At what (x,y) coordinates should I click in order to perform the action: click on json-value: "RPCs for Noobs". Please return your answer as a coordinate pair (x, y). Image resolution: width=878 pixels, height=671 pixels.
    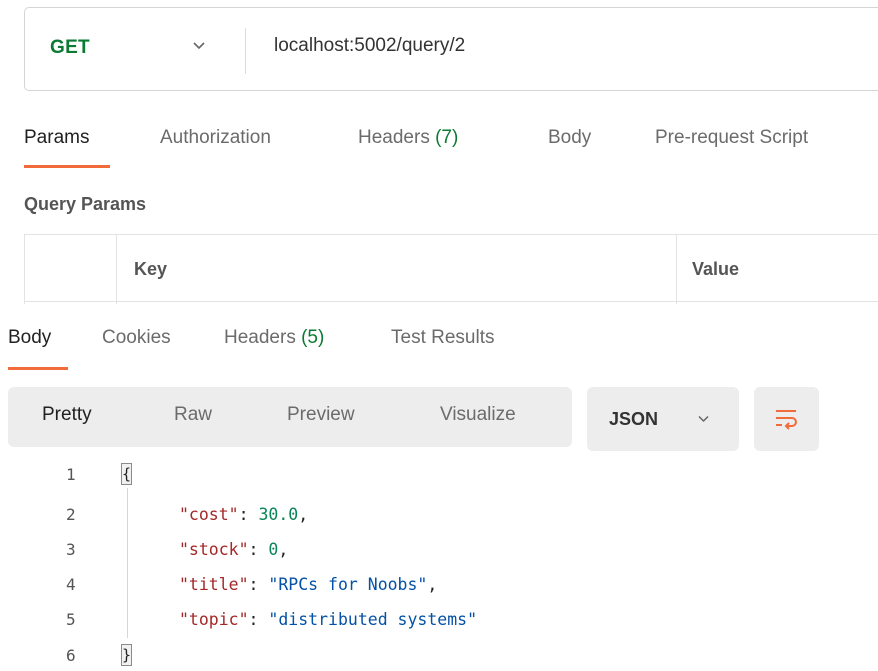
    Looking at the image, I should click on (348, 584).